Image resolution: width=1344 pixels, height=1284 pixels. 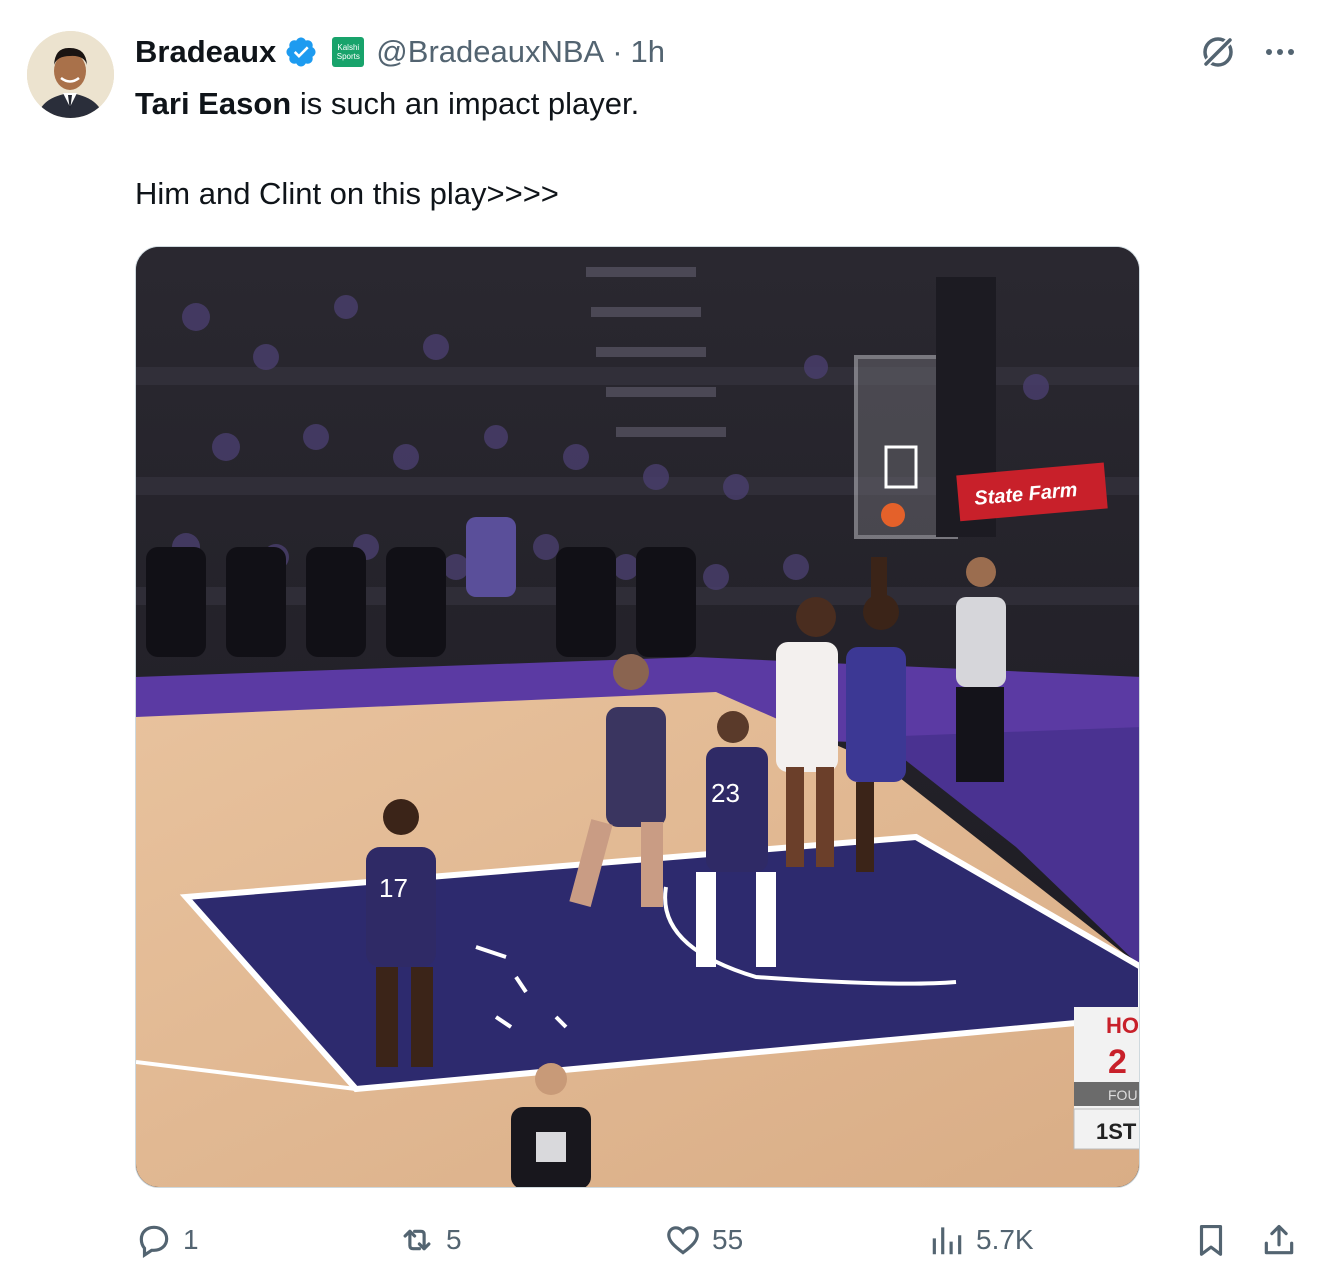 I want to click on jersey-number-17: 17, so click(x=393, y=888).